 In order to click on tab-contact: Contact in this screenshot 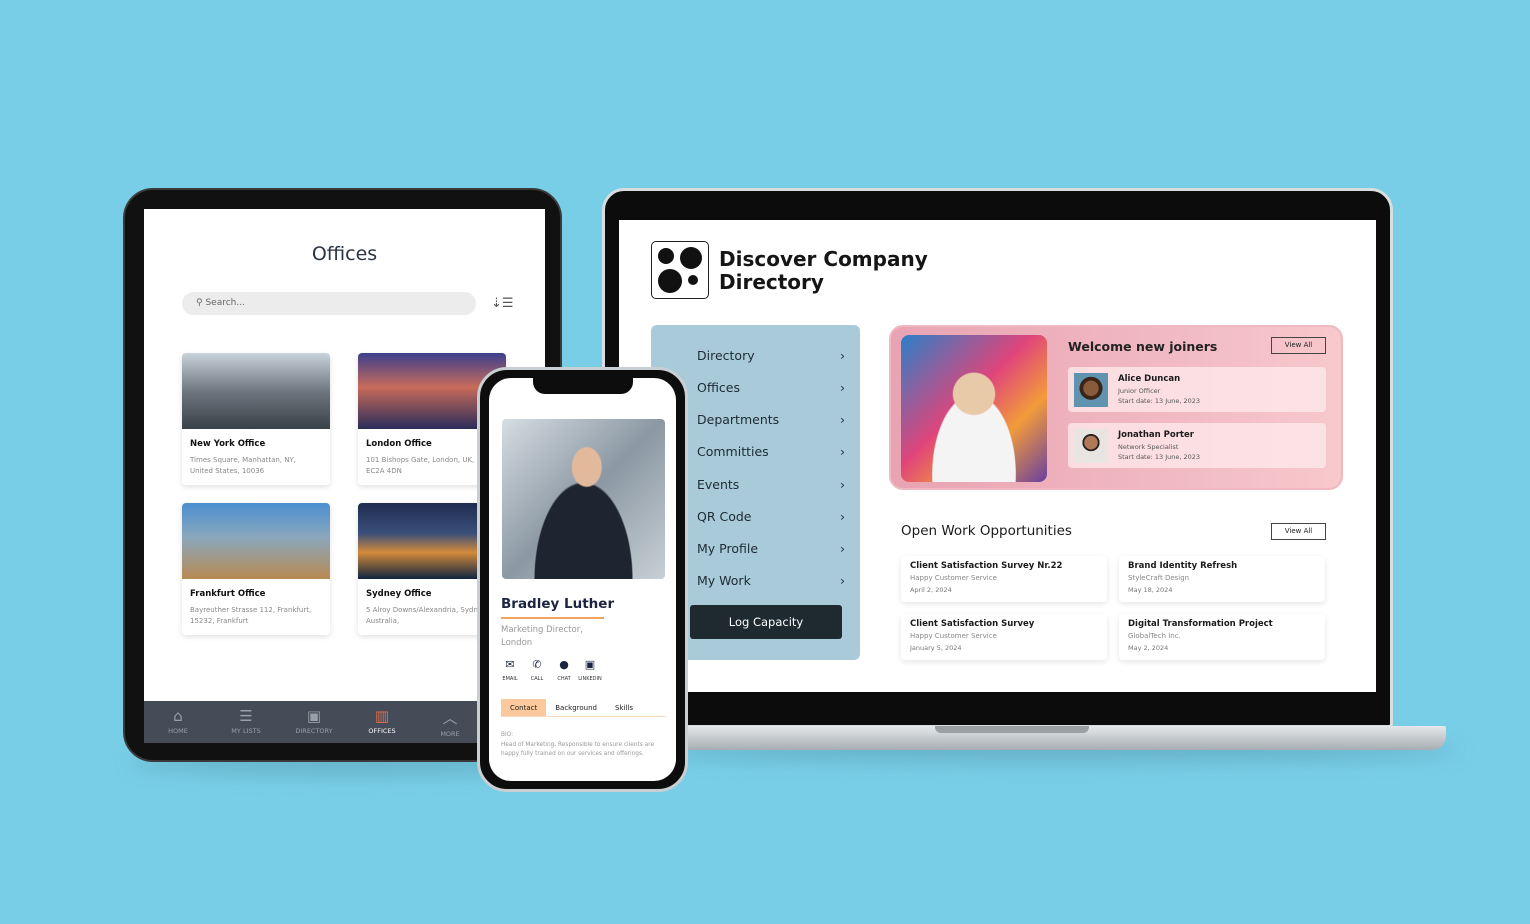, I will do `click(524, 707)`.